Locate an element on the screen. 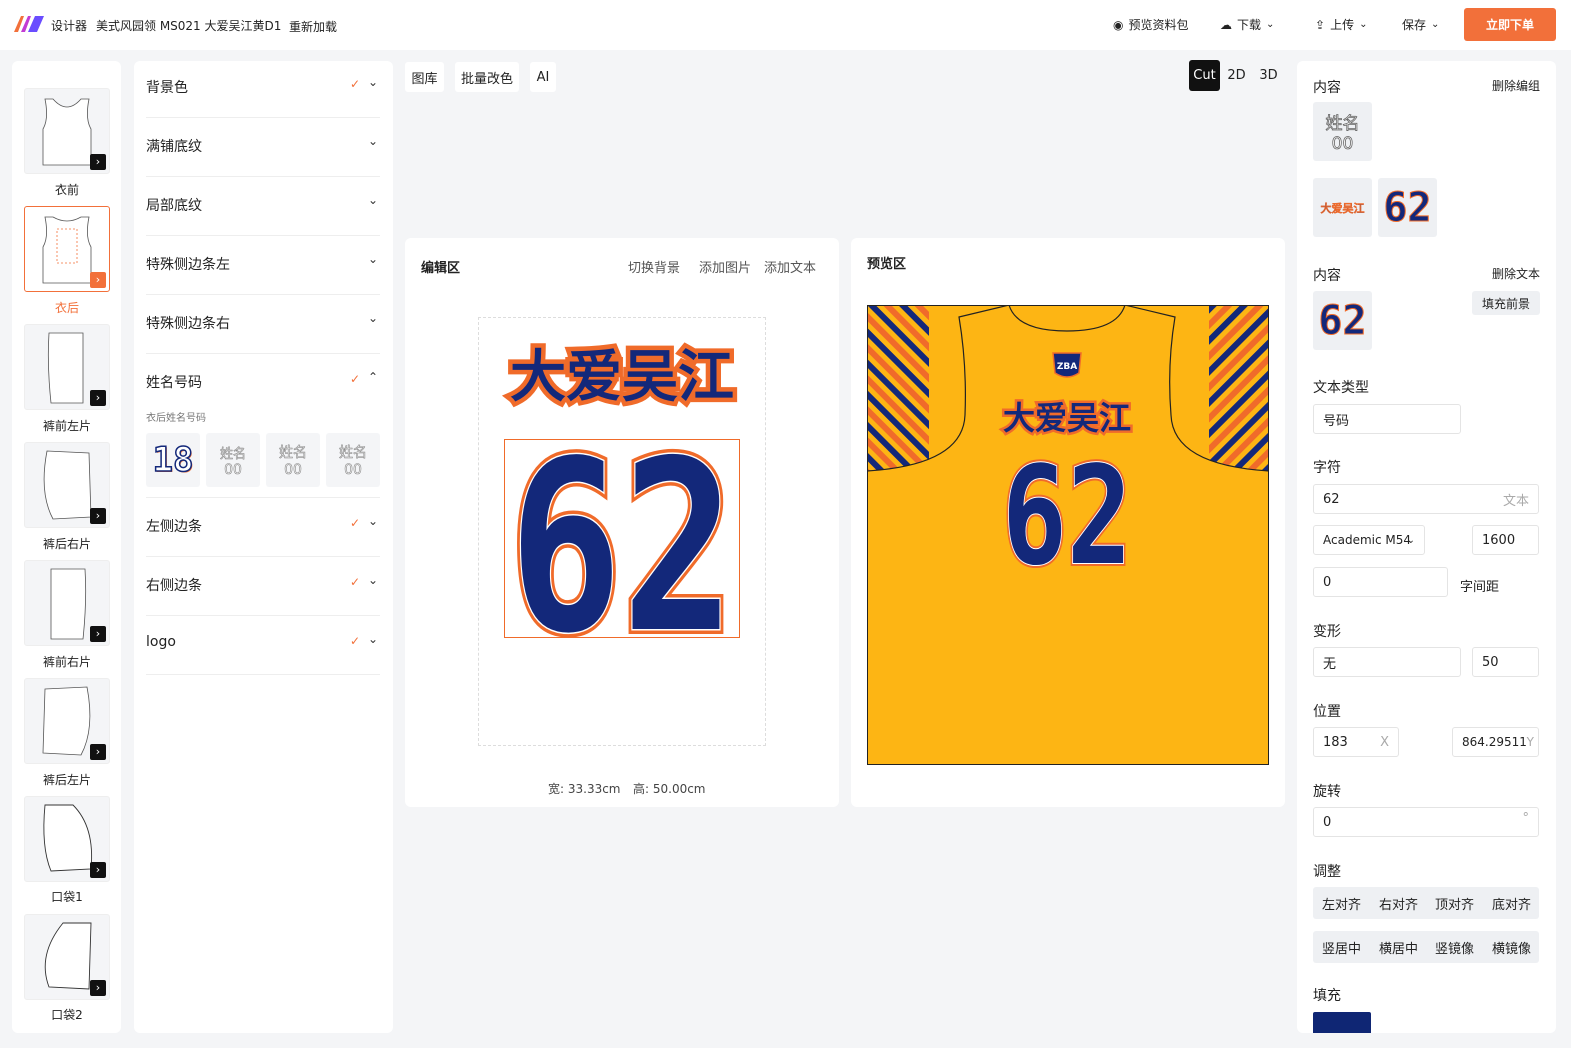 This screenshot has height=1048, width=1571. rotate-input: 0 ° is located at coordinates (1426, 822).